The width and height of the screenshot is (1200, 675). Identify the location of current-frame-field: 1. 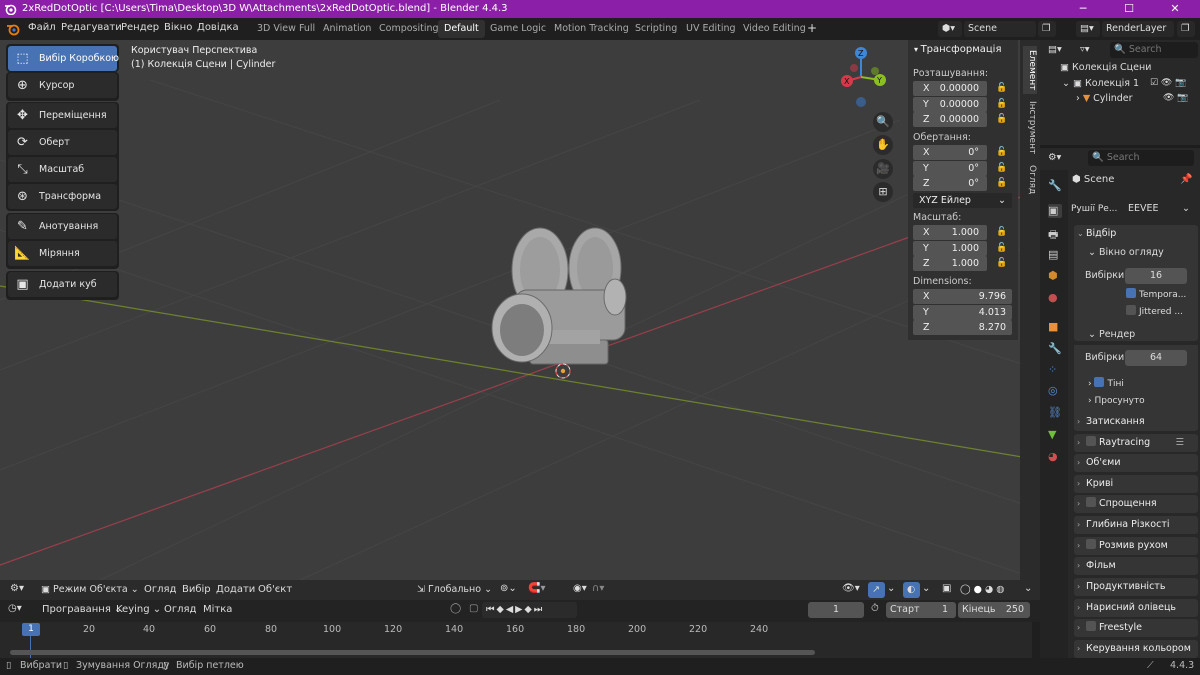
(836, 610).